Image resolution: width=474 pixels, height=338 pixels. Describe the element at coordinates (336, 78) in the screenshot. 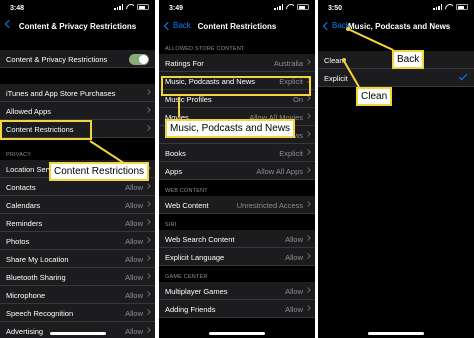

I see `option-label: Explicit` at that location.